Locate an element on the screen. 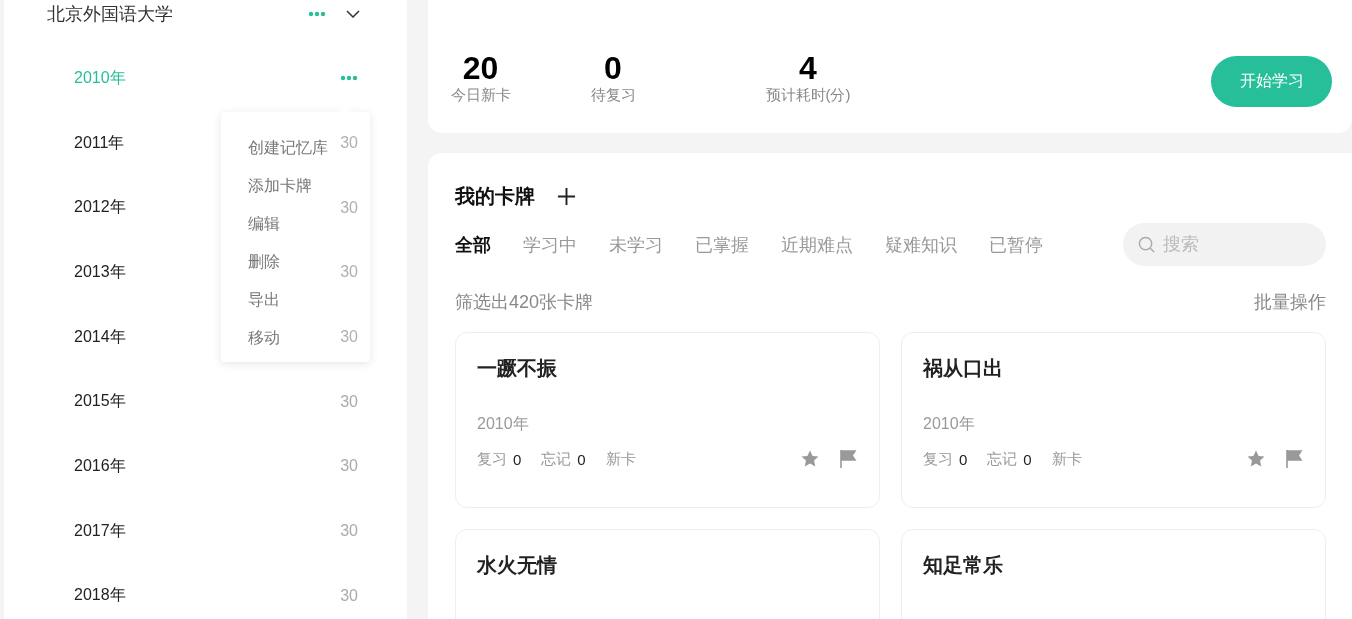 This screenshot has height=619, width=1352. filter-tab: 疑难知识 is located at coordinates (921, 244).